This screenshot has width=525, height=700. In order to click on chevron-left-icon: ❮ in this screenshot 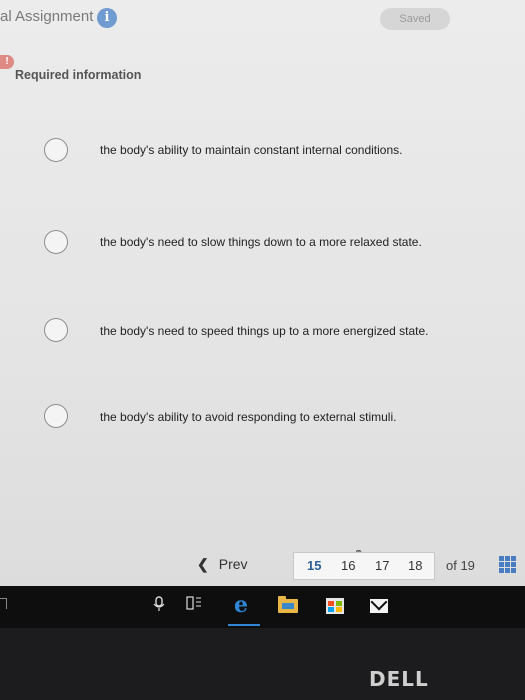, I will do `click(203, 564)`.